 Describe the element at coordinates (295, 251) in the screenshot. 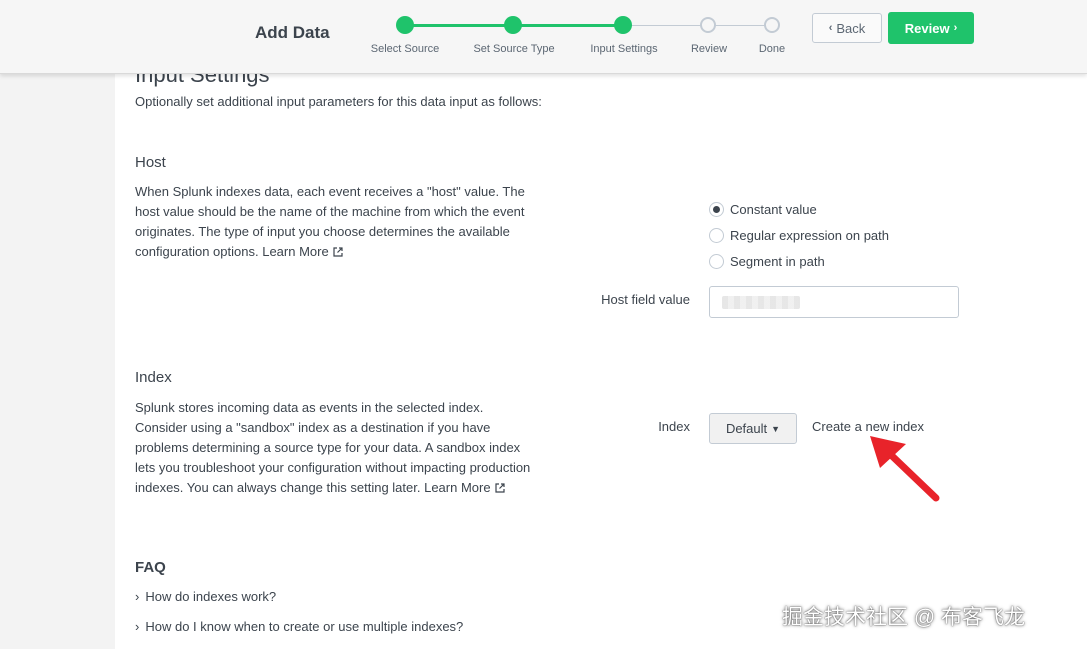

I see `host-learn-more-label: Learn More` at that location.